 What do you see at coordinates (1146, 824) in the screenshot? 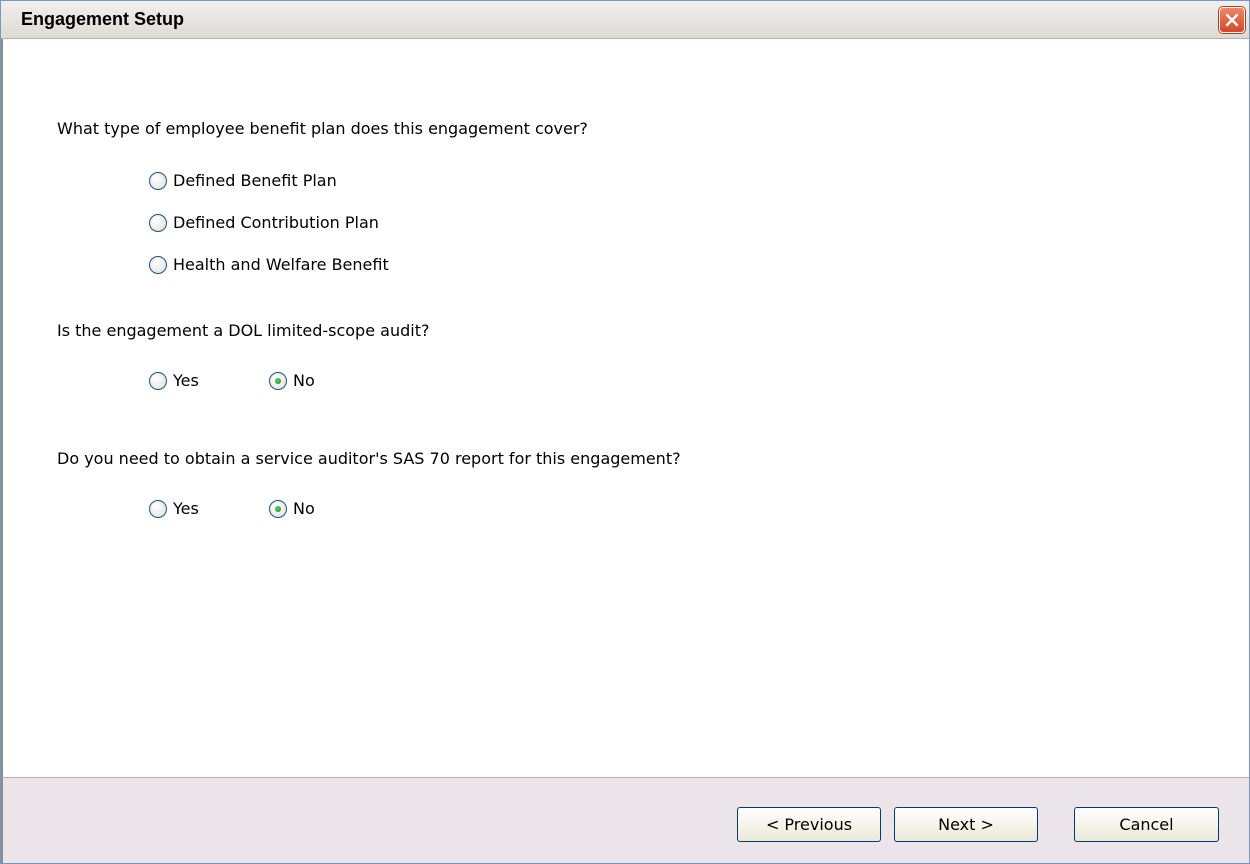
I see `cancel-button: Cancel` at bounding box center [1146, 824].